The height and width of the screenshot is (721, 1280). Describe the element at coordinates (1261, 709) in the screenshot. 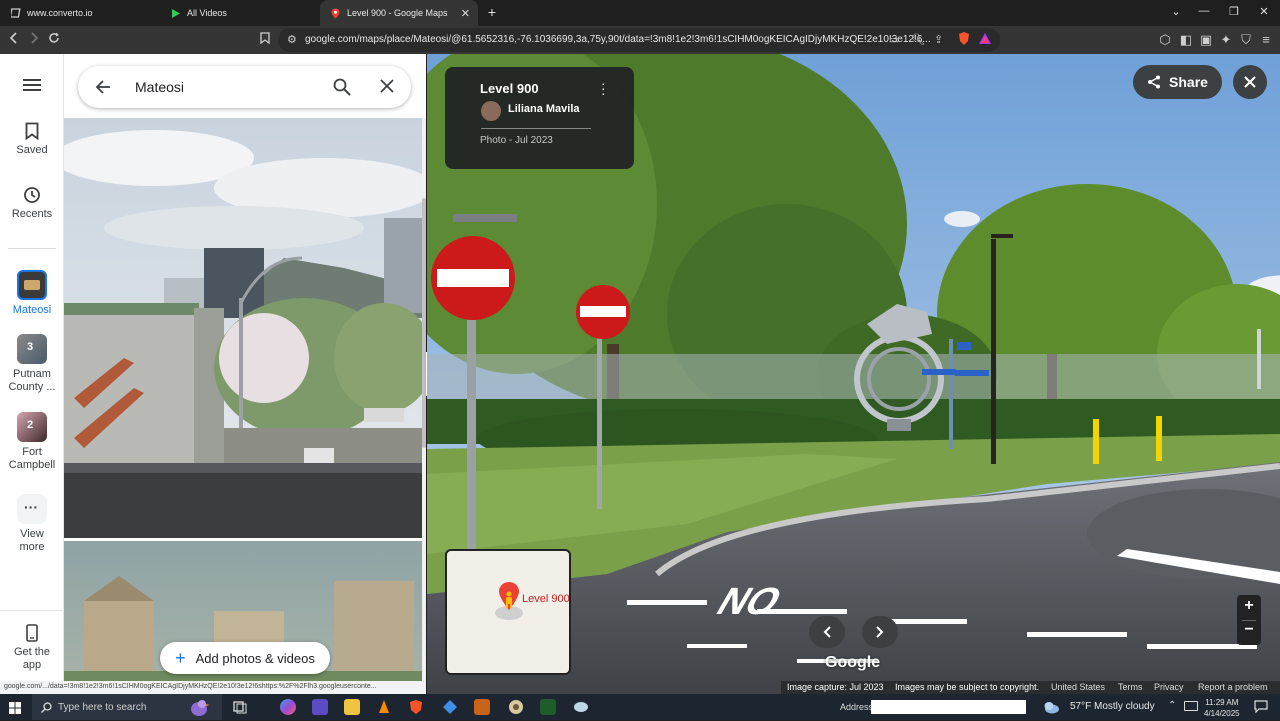

I see `notification-icon` at that location.